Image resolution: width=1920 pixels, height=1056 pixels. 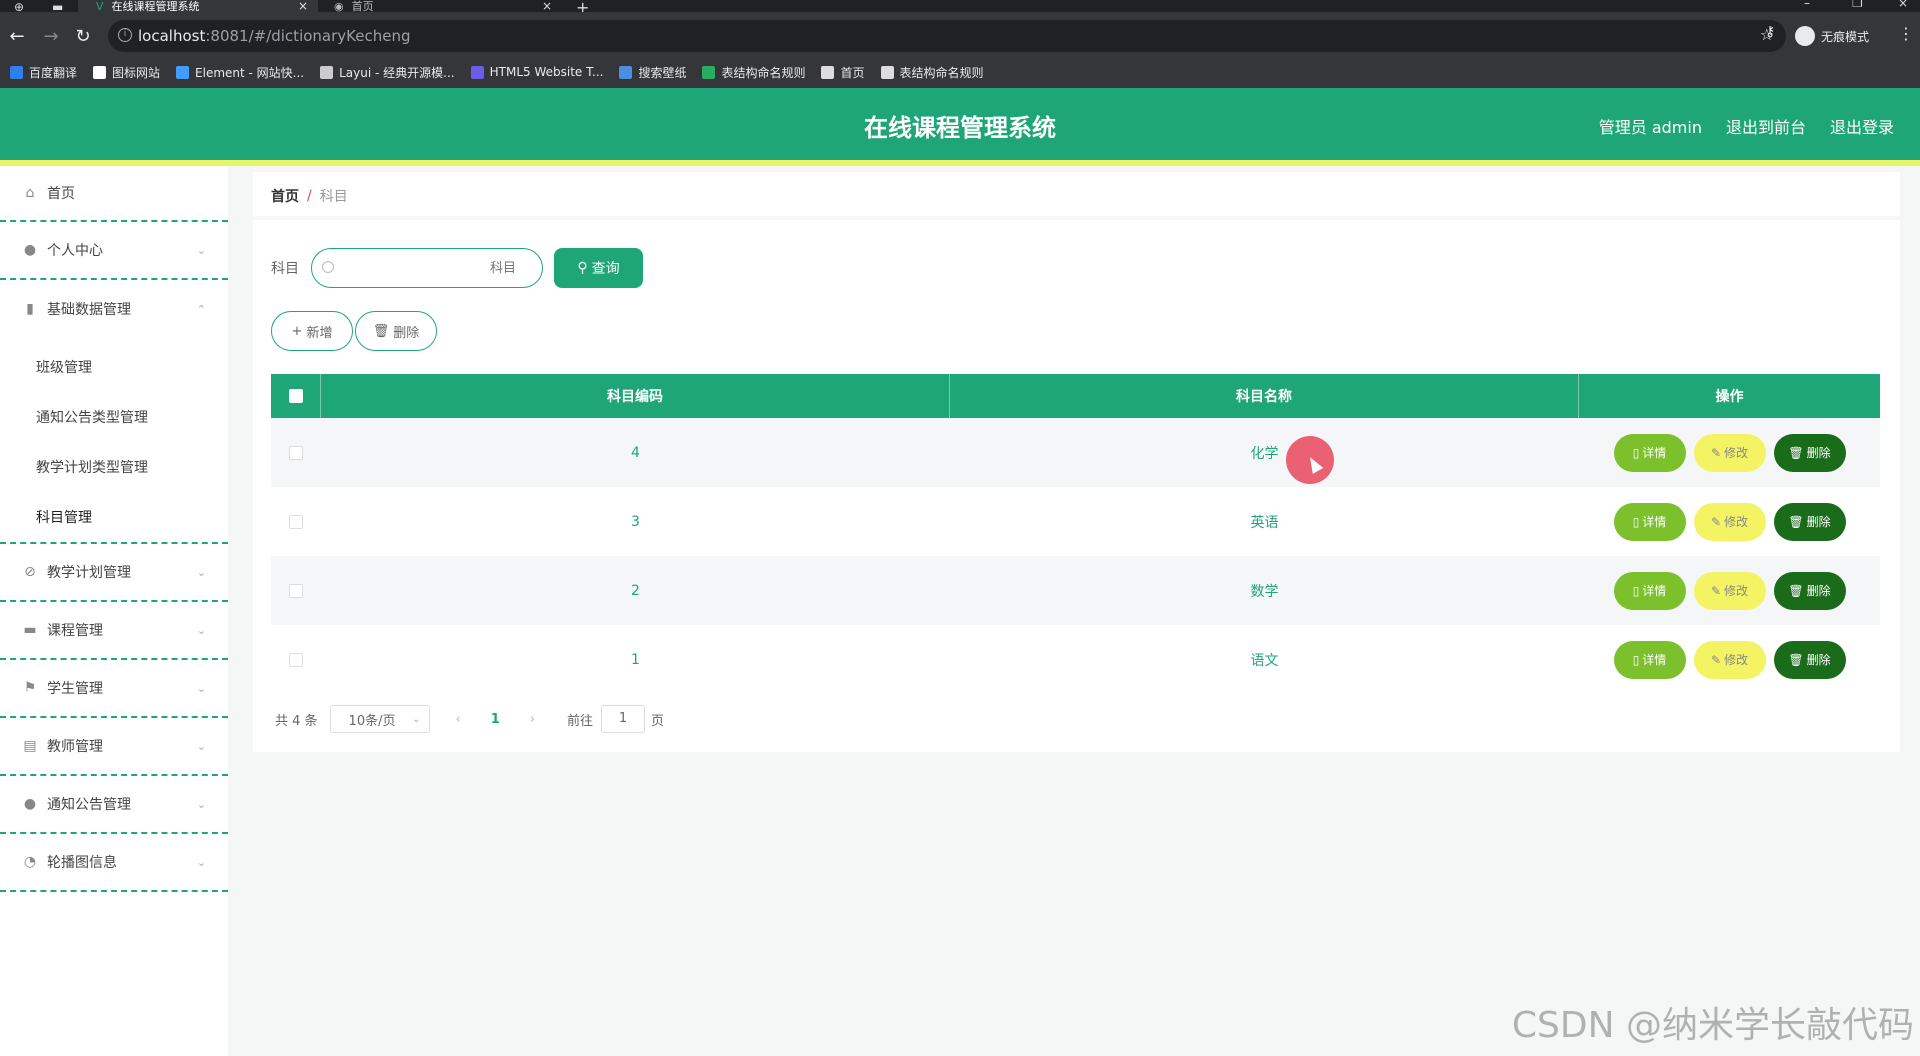 I want to click on table-row: 1 语文 ▯ 详情 ✎ 修改 🗑 删除, so click(x=1075, y=659).